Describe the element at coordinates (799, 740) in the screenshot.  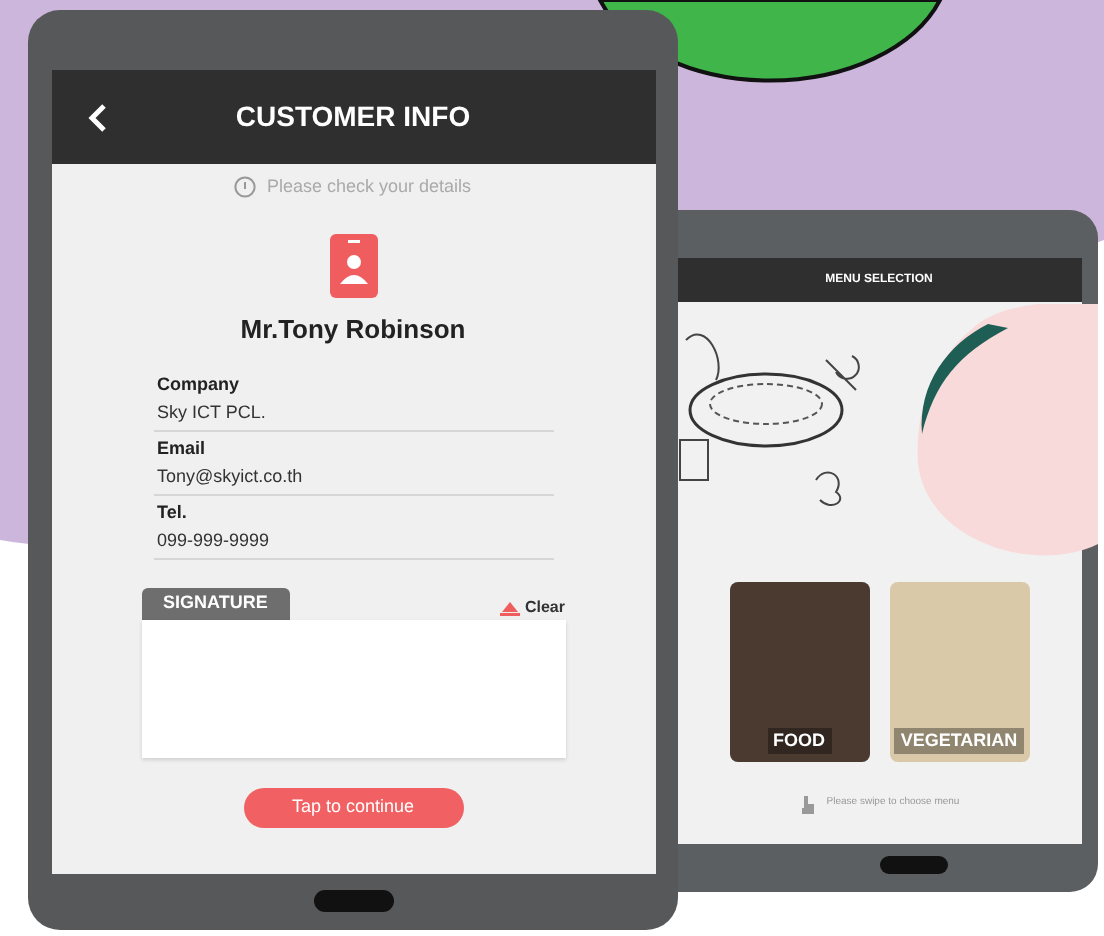
I see `menu-card-label: FOOD` at that location.